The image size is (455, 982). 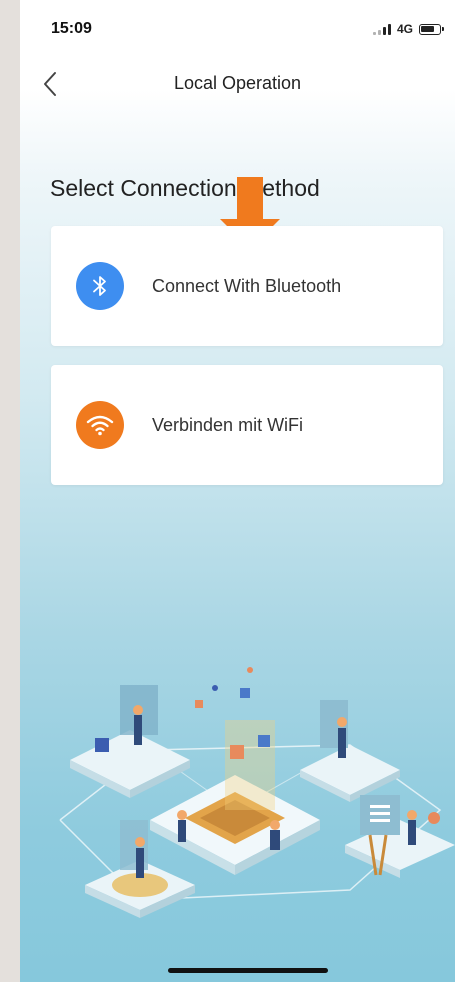 I want to click on wifi-icon-badge, so click(x=100, y=425).